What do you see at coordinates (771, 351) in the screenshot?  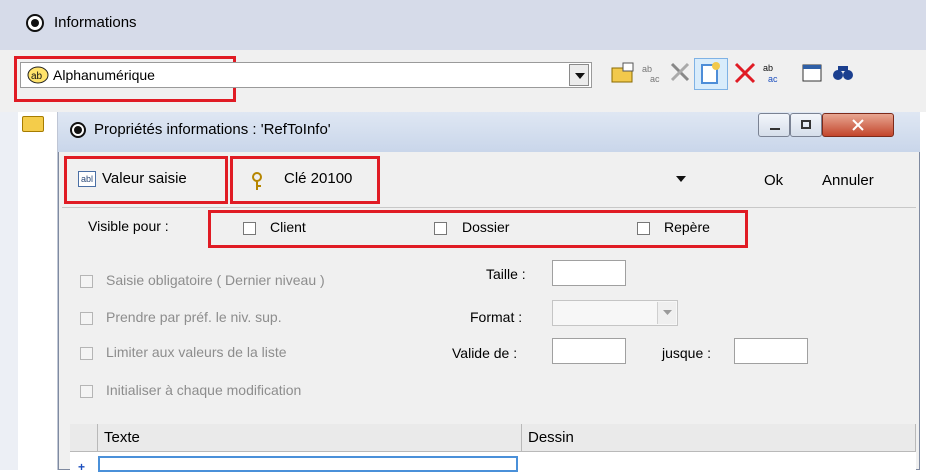 I see `until-field` at bounding box center [771, 351].